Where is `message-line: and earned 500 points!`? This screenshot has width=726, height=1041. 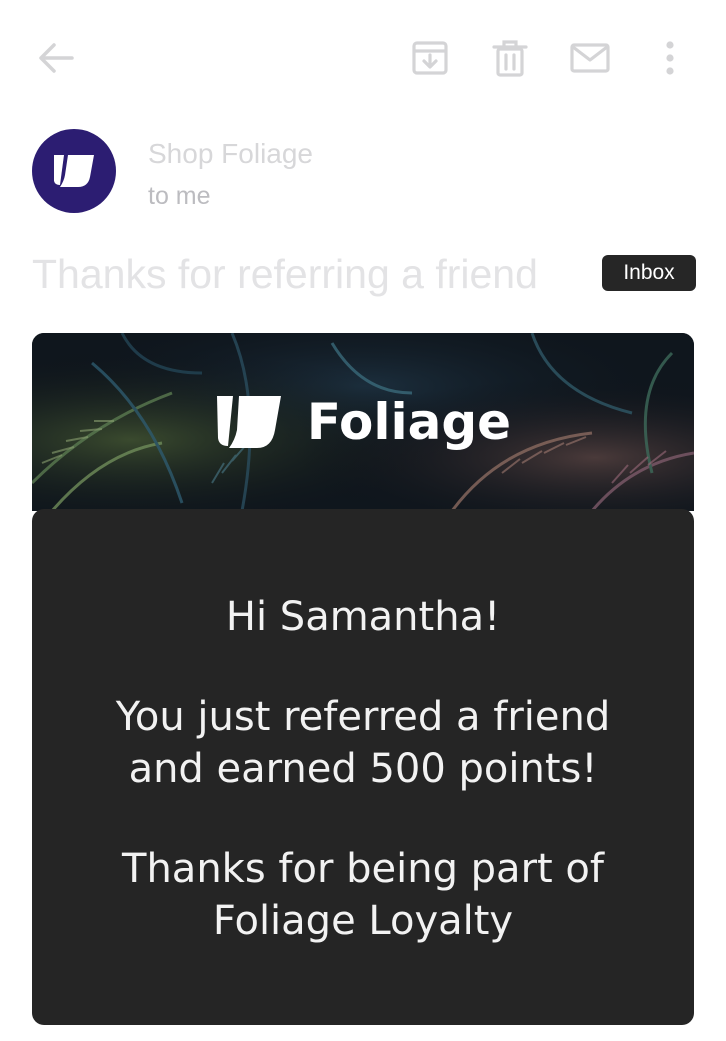
message-line: and earned 500 points! is located at coordinates (363, 769).